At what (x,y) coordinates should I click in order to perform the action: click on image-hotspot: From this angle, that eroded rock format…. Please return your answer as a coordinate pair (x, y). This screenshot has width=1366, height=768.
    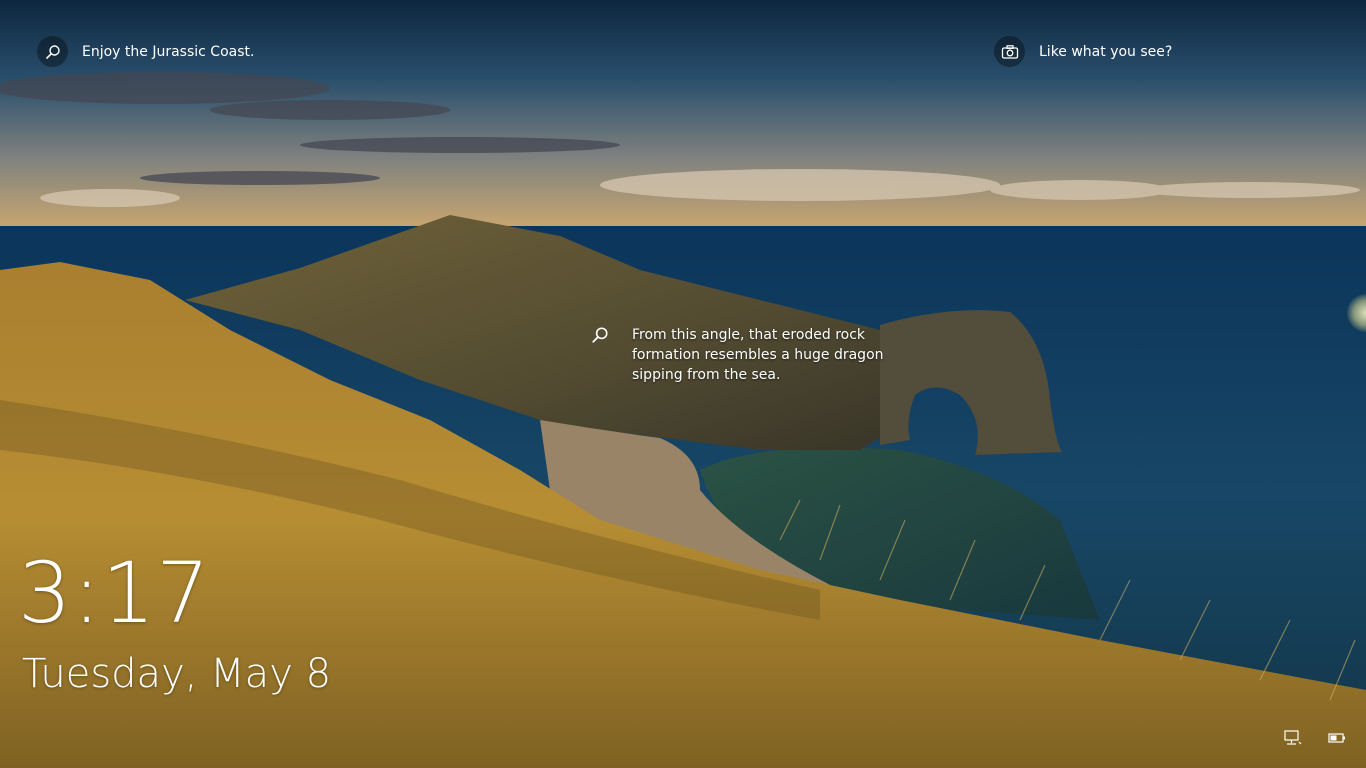
    Looking at the image, I should click on (741, 355).